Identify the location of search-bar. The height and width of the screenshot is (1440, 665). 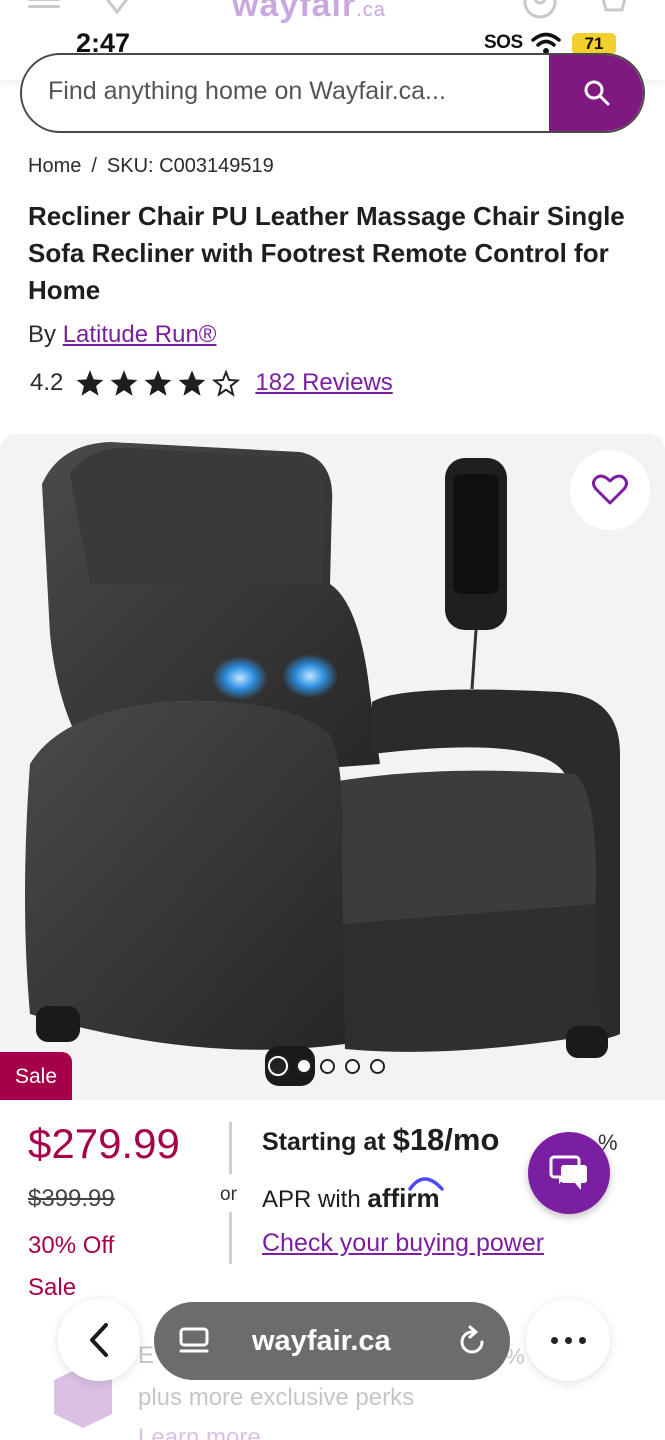
(332, 93).